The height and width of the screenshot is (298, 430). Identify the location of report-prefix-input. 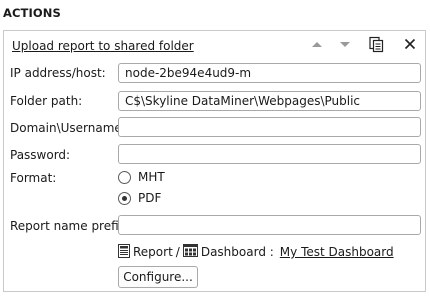
(269, 225).